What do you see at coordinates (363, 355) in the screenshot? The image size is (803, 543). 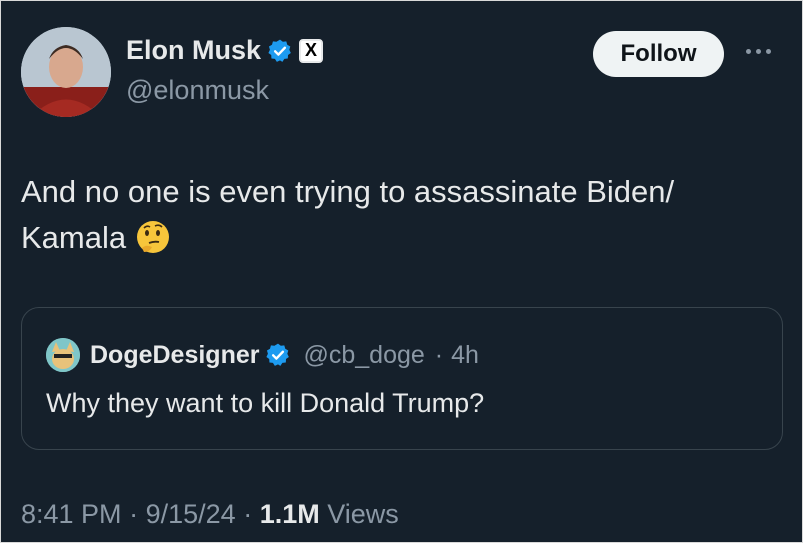 I see `quoted-author-handle: @cb_doge` at bounding box center [363, 355].